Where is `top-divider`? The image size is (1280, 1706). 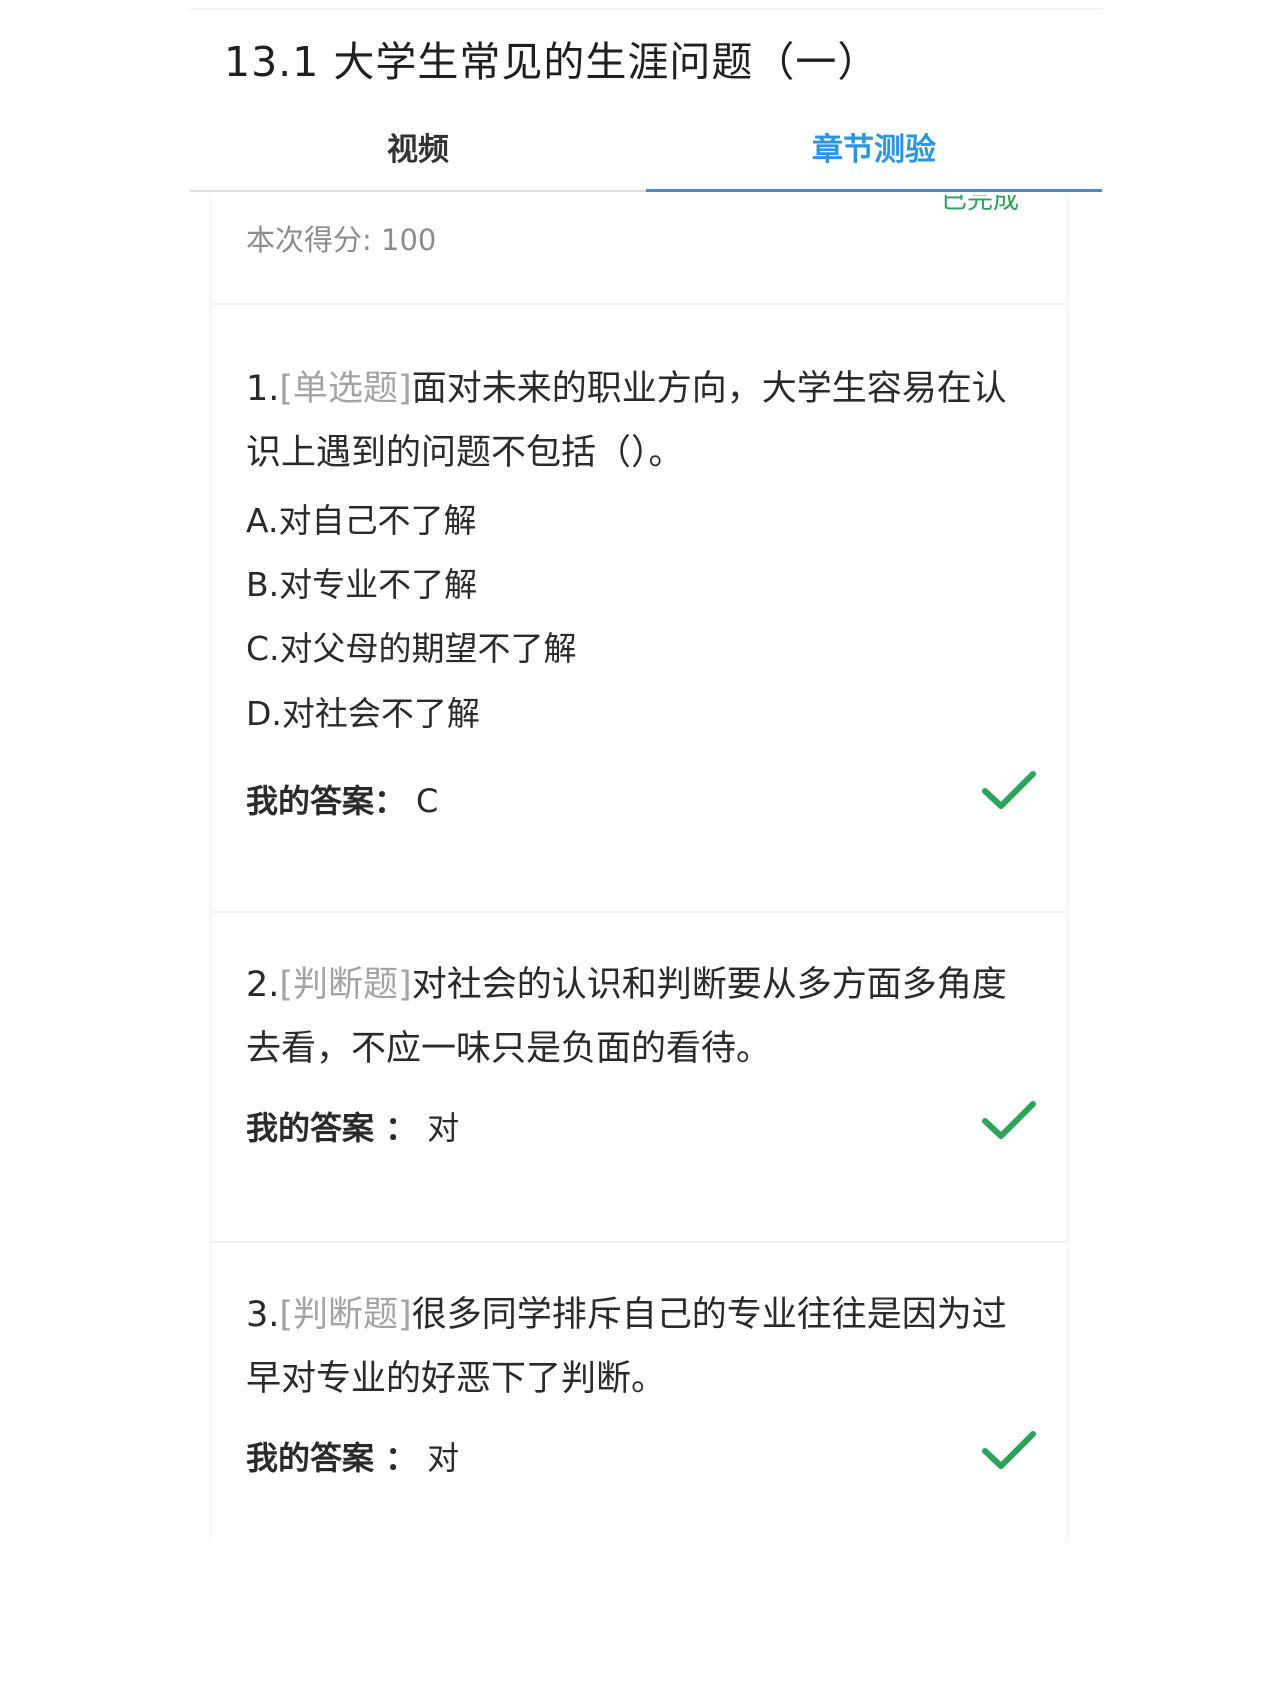 top-divider is located at coordinates (646, 8).